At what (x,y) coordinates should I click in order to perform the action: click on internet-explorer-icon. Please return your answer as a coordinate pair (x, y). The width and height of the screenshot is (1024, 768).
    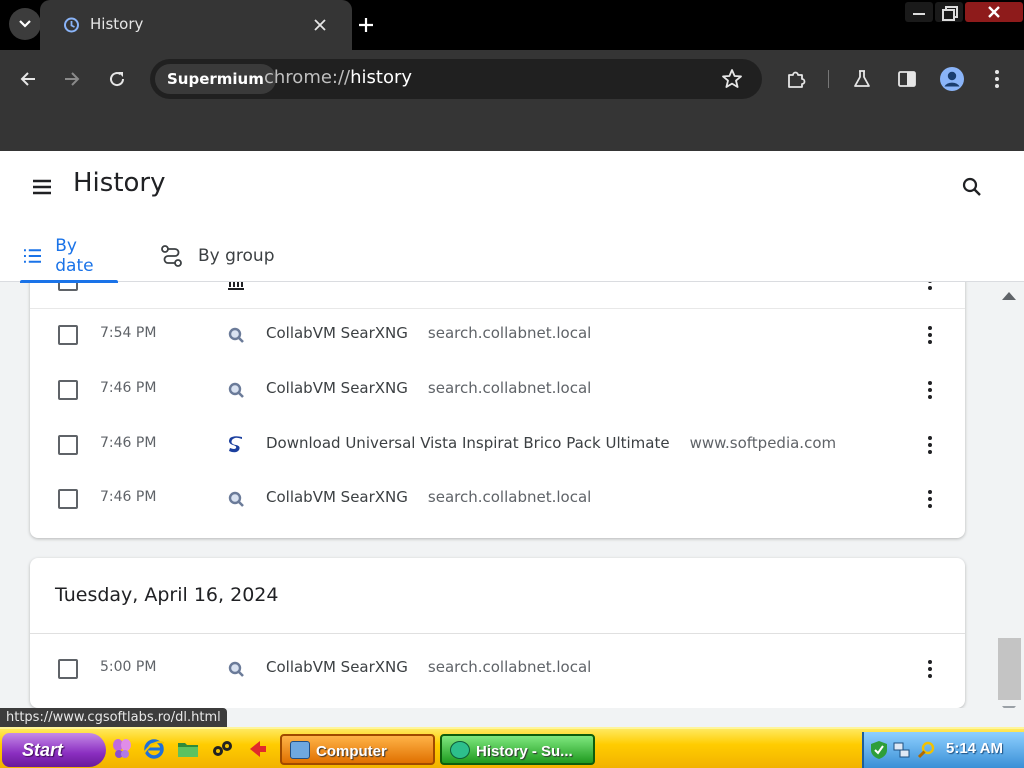
    Looking at the image, I should click on (154, 749).